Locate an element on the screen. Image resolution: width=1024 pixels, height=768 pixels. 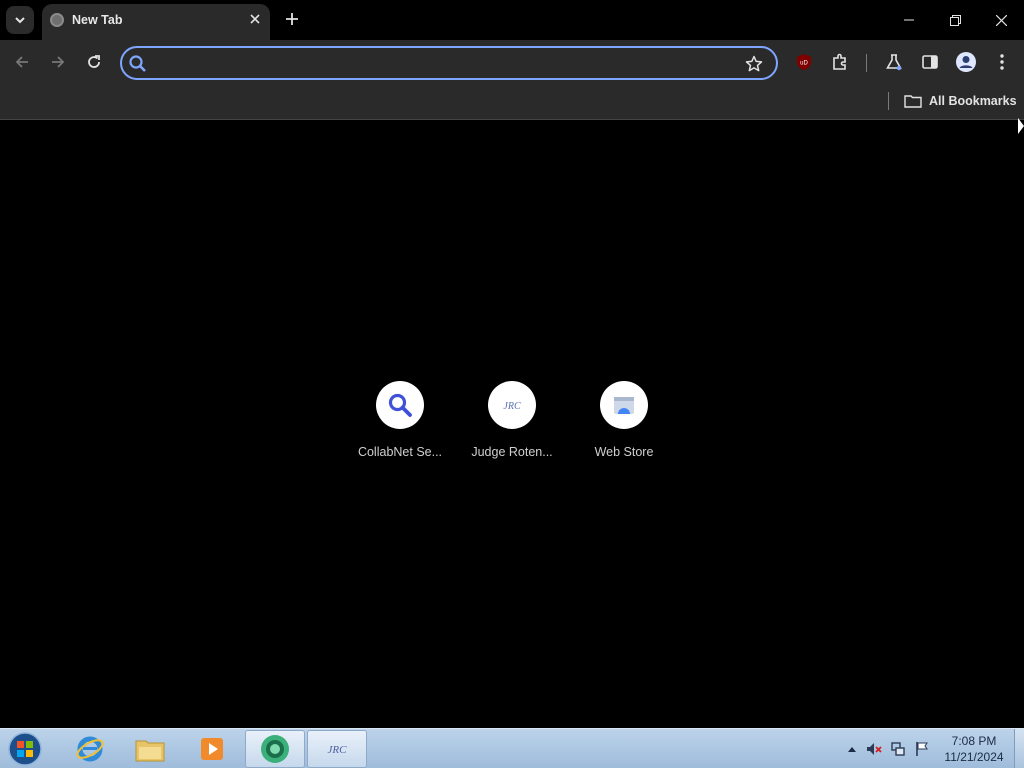
tray-volume is located at coordinates (874, 749).